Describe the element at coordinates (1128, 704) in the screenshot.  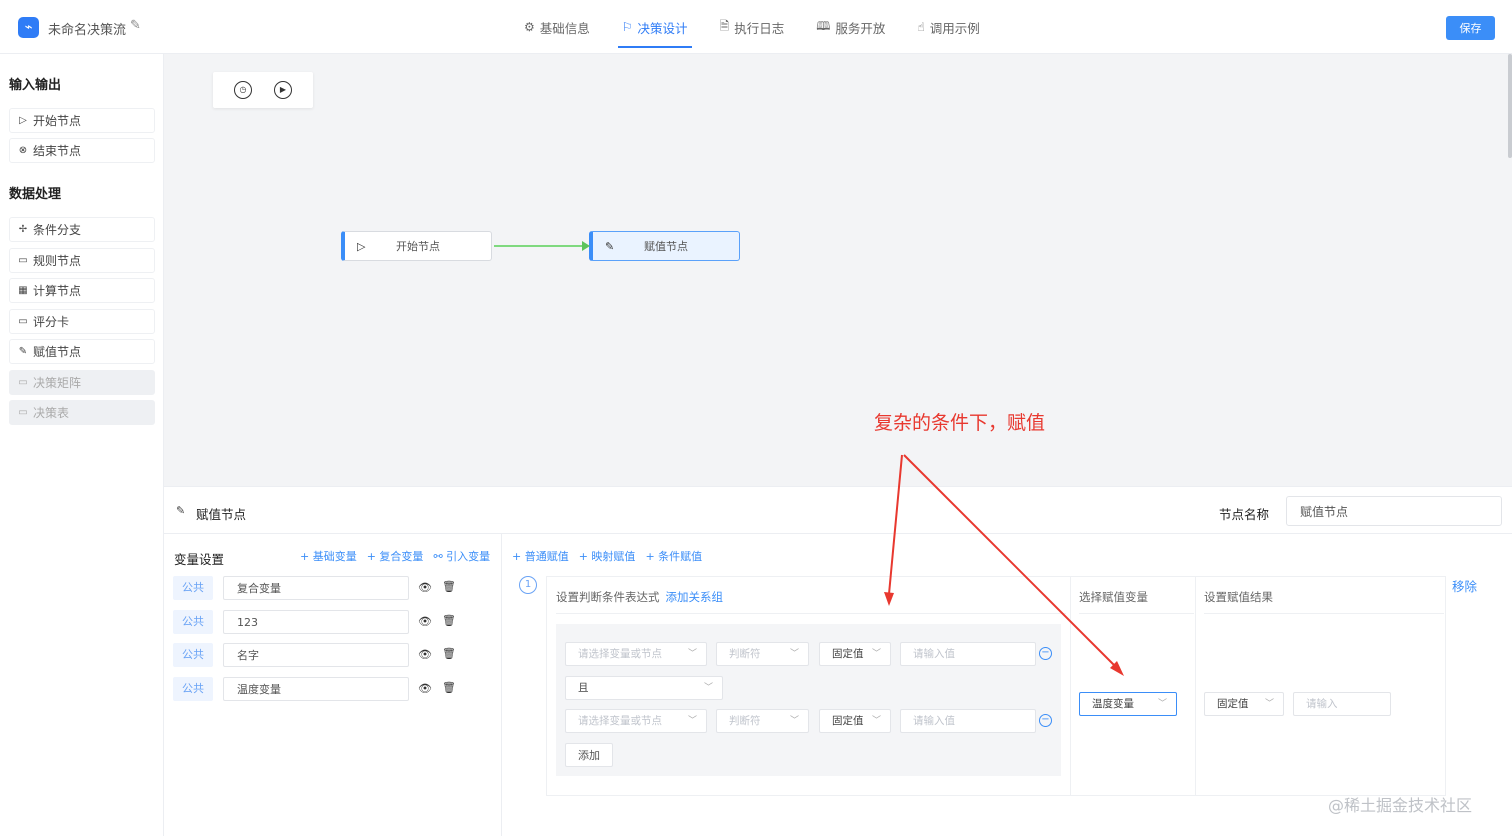
I see `assign-variable-select: 温度变量 ﹀` at that location.